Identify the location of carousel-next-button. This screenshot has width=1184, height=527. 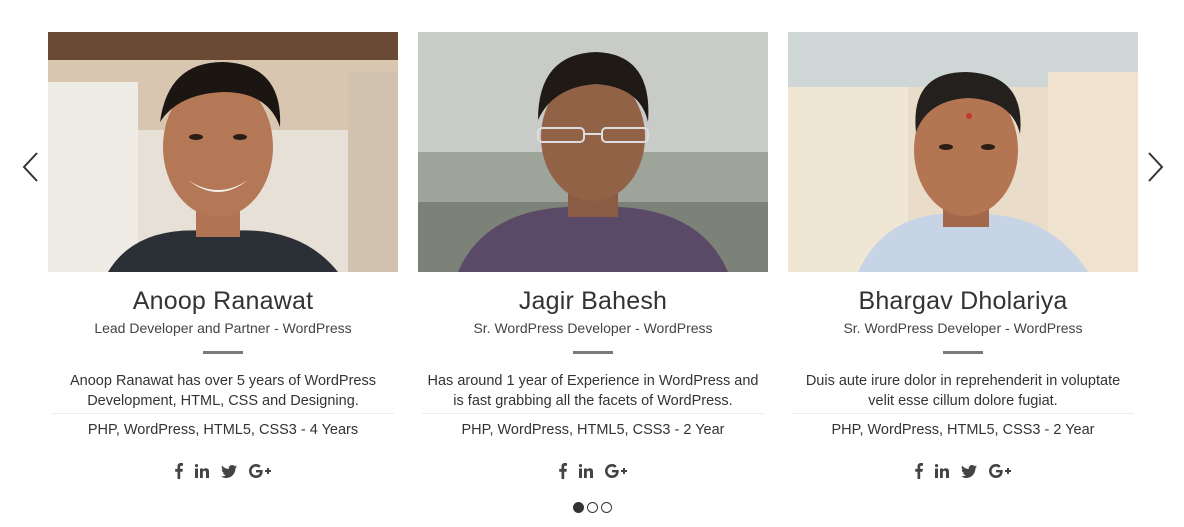
(1155, 167).